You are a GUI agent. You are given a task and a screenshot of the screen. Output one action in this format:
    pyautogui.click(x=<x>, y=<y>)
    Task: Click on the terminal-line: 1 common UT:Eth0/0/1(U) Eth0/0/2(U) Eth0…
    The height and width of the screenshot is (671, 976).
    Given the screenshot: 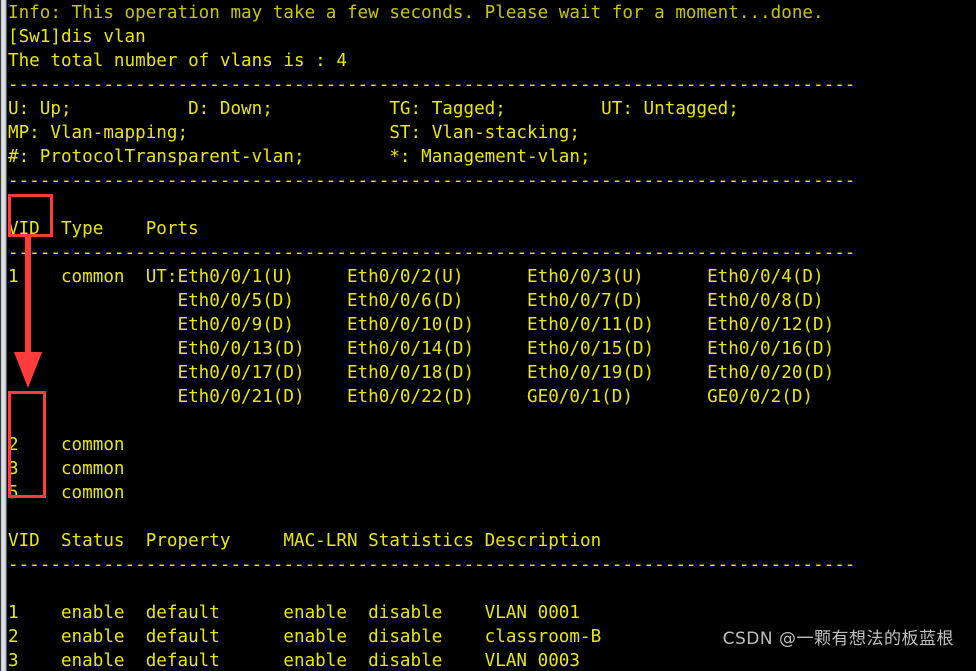 What is the action you would take?
    pyautogui.click(x=416, y=276)
    